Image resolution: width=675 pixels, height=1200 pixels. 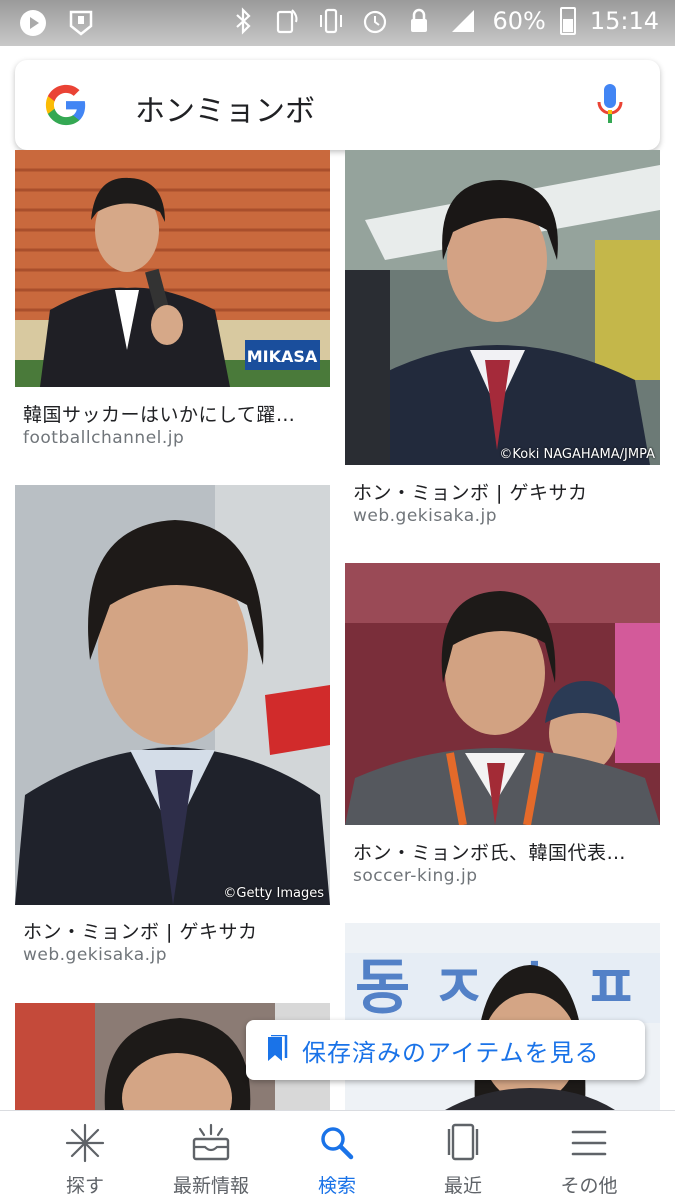 I want to click on updates-icon, so click(x=211, y=1142).